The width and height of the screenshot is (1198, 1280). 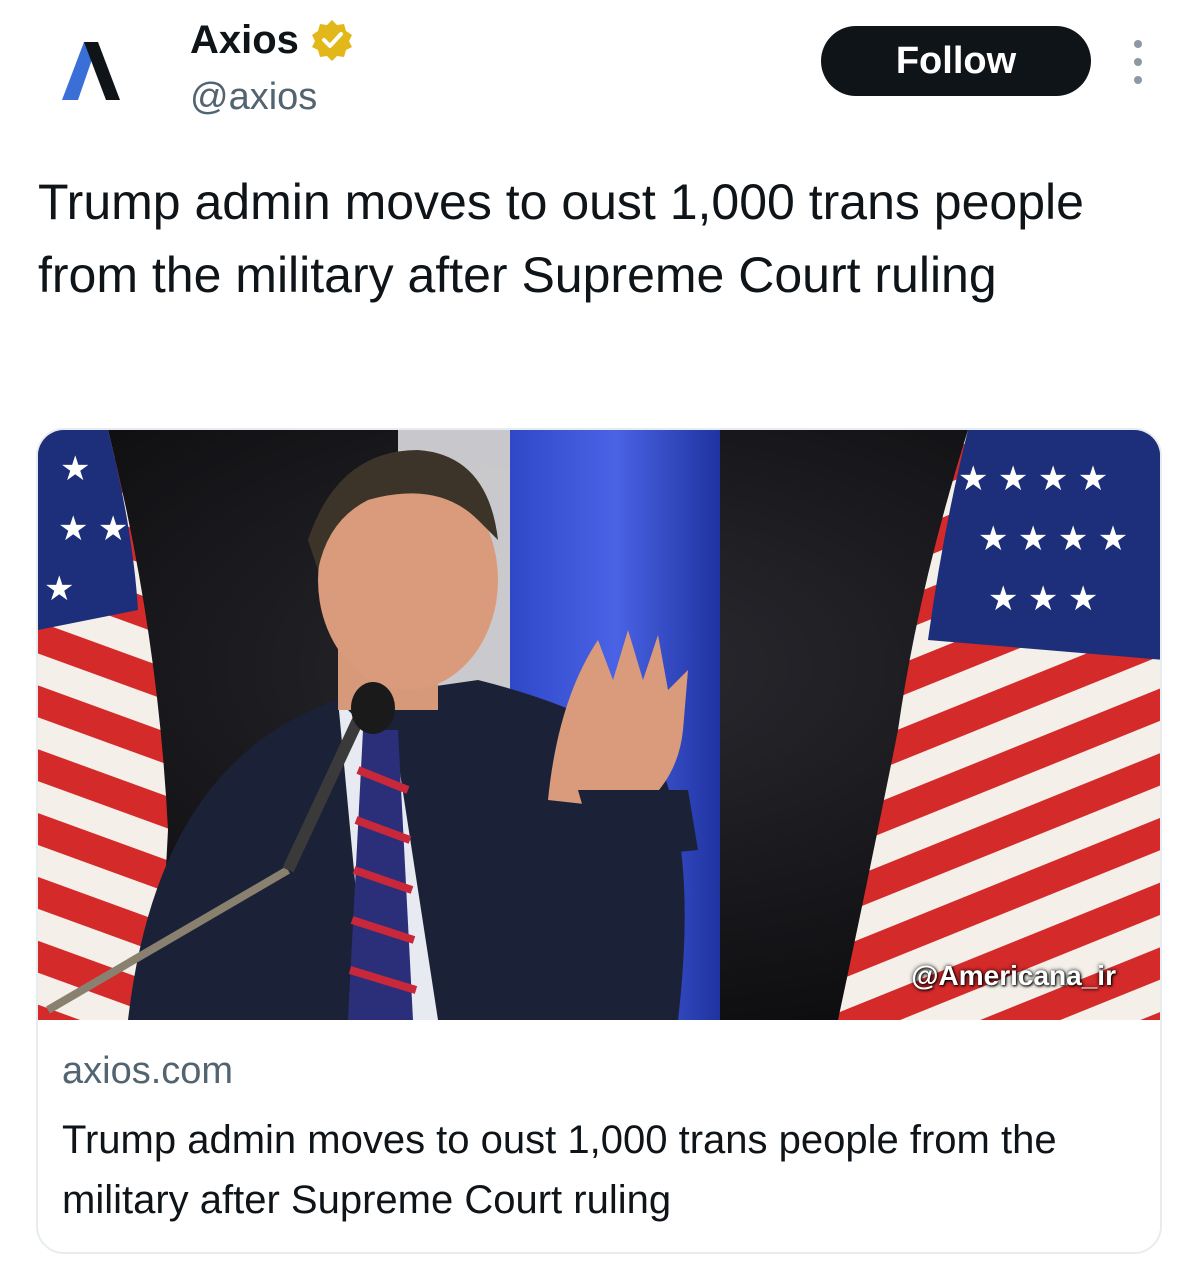 What do you see at coordinates (253, 97) in the screenshot?
I see `account-handle: @axios` at bounding box center [253, 97].